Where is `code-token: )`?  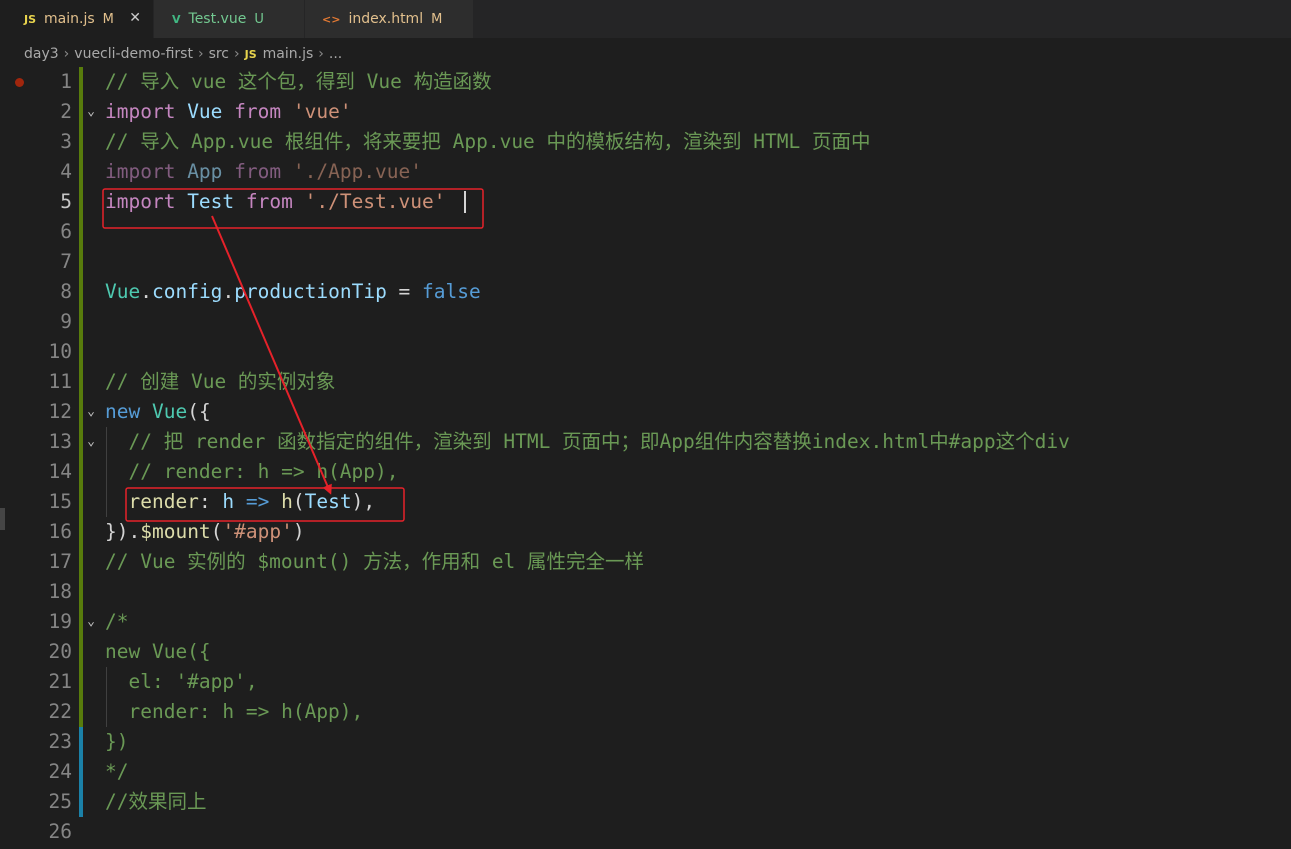
code-token: ) is located at coordinates (298, 531).